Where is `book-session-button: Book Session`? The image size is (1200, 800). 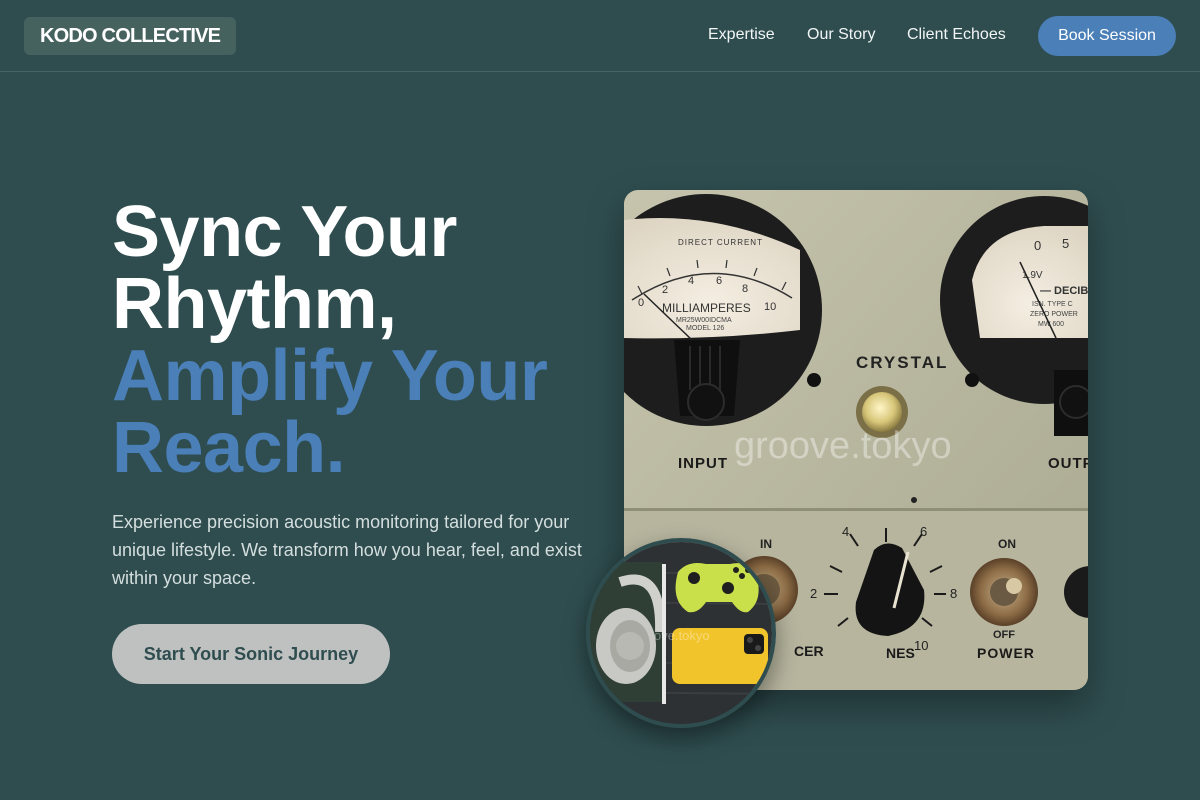 book-session-button: Book Session is located at coordinates (1107, 36).